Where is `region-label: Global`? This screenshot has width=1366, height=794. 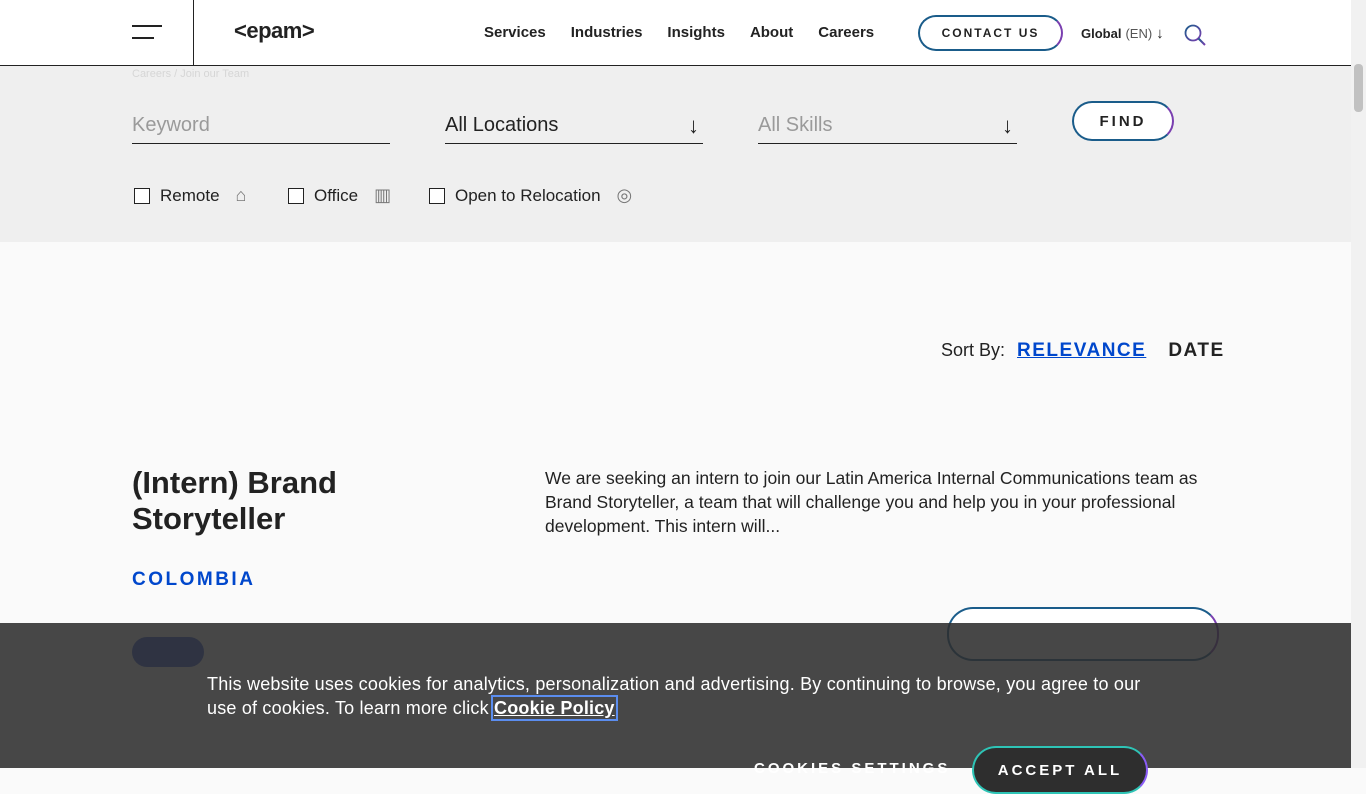 region-label: Global is located at coordinates (1101, 33).